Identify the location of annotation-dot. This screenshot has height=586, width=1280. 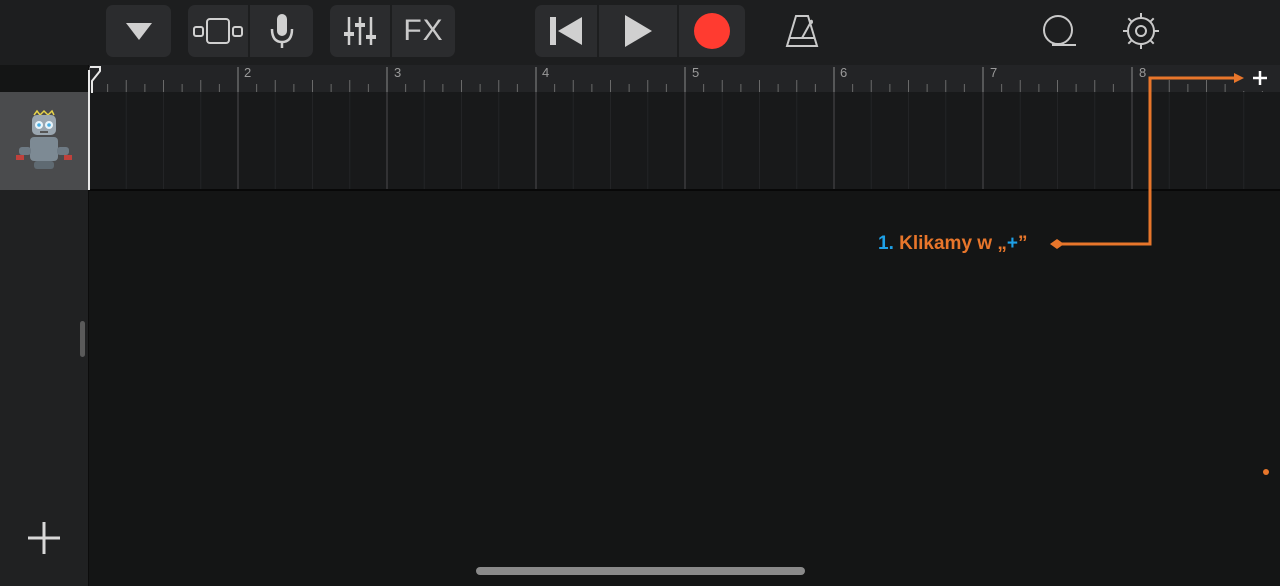
(1266, 472).